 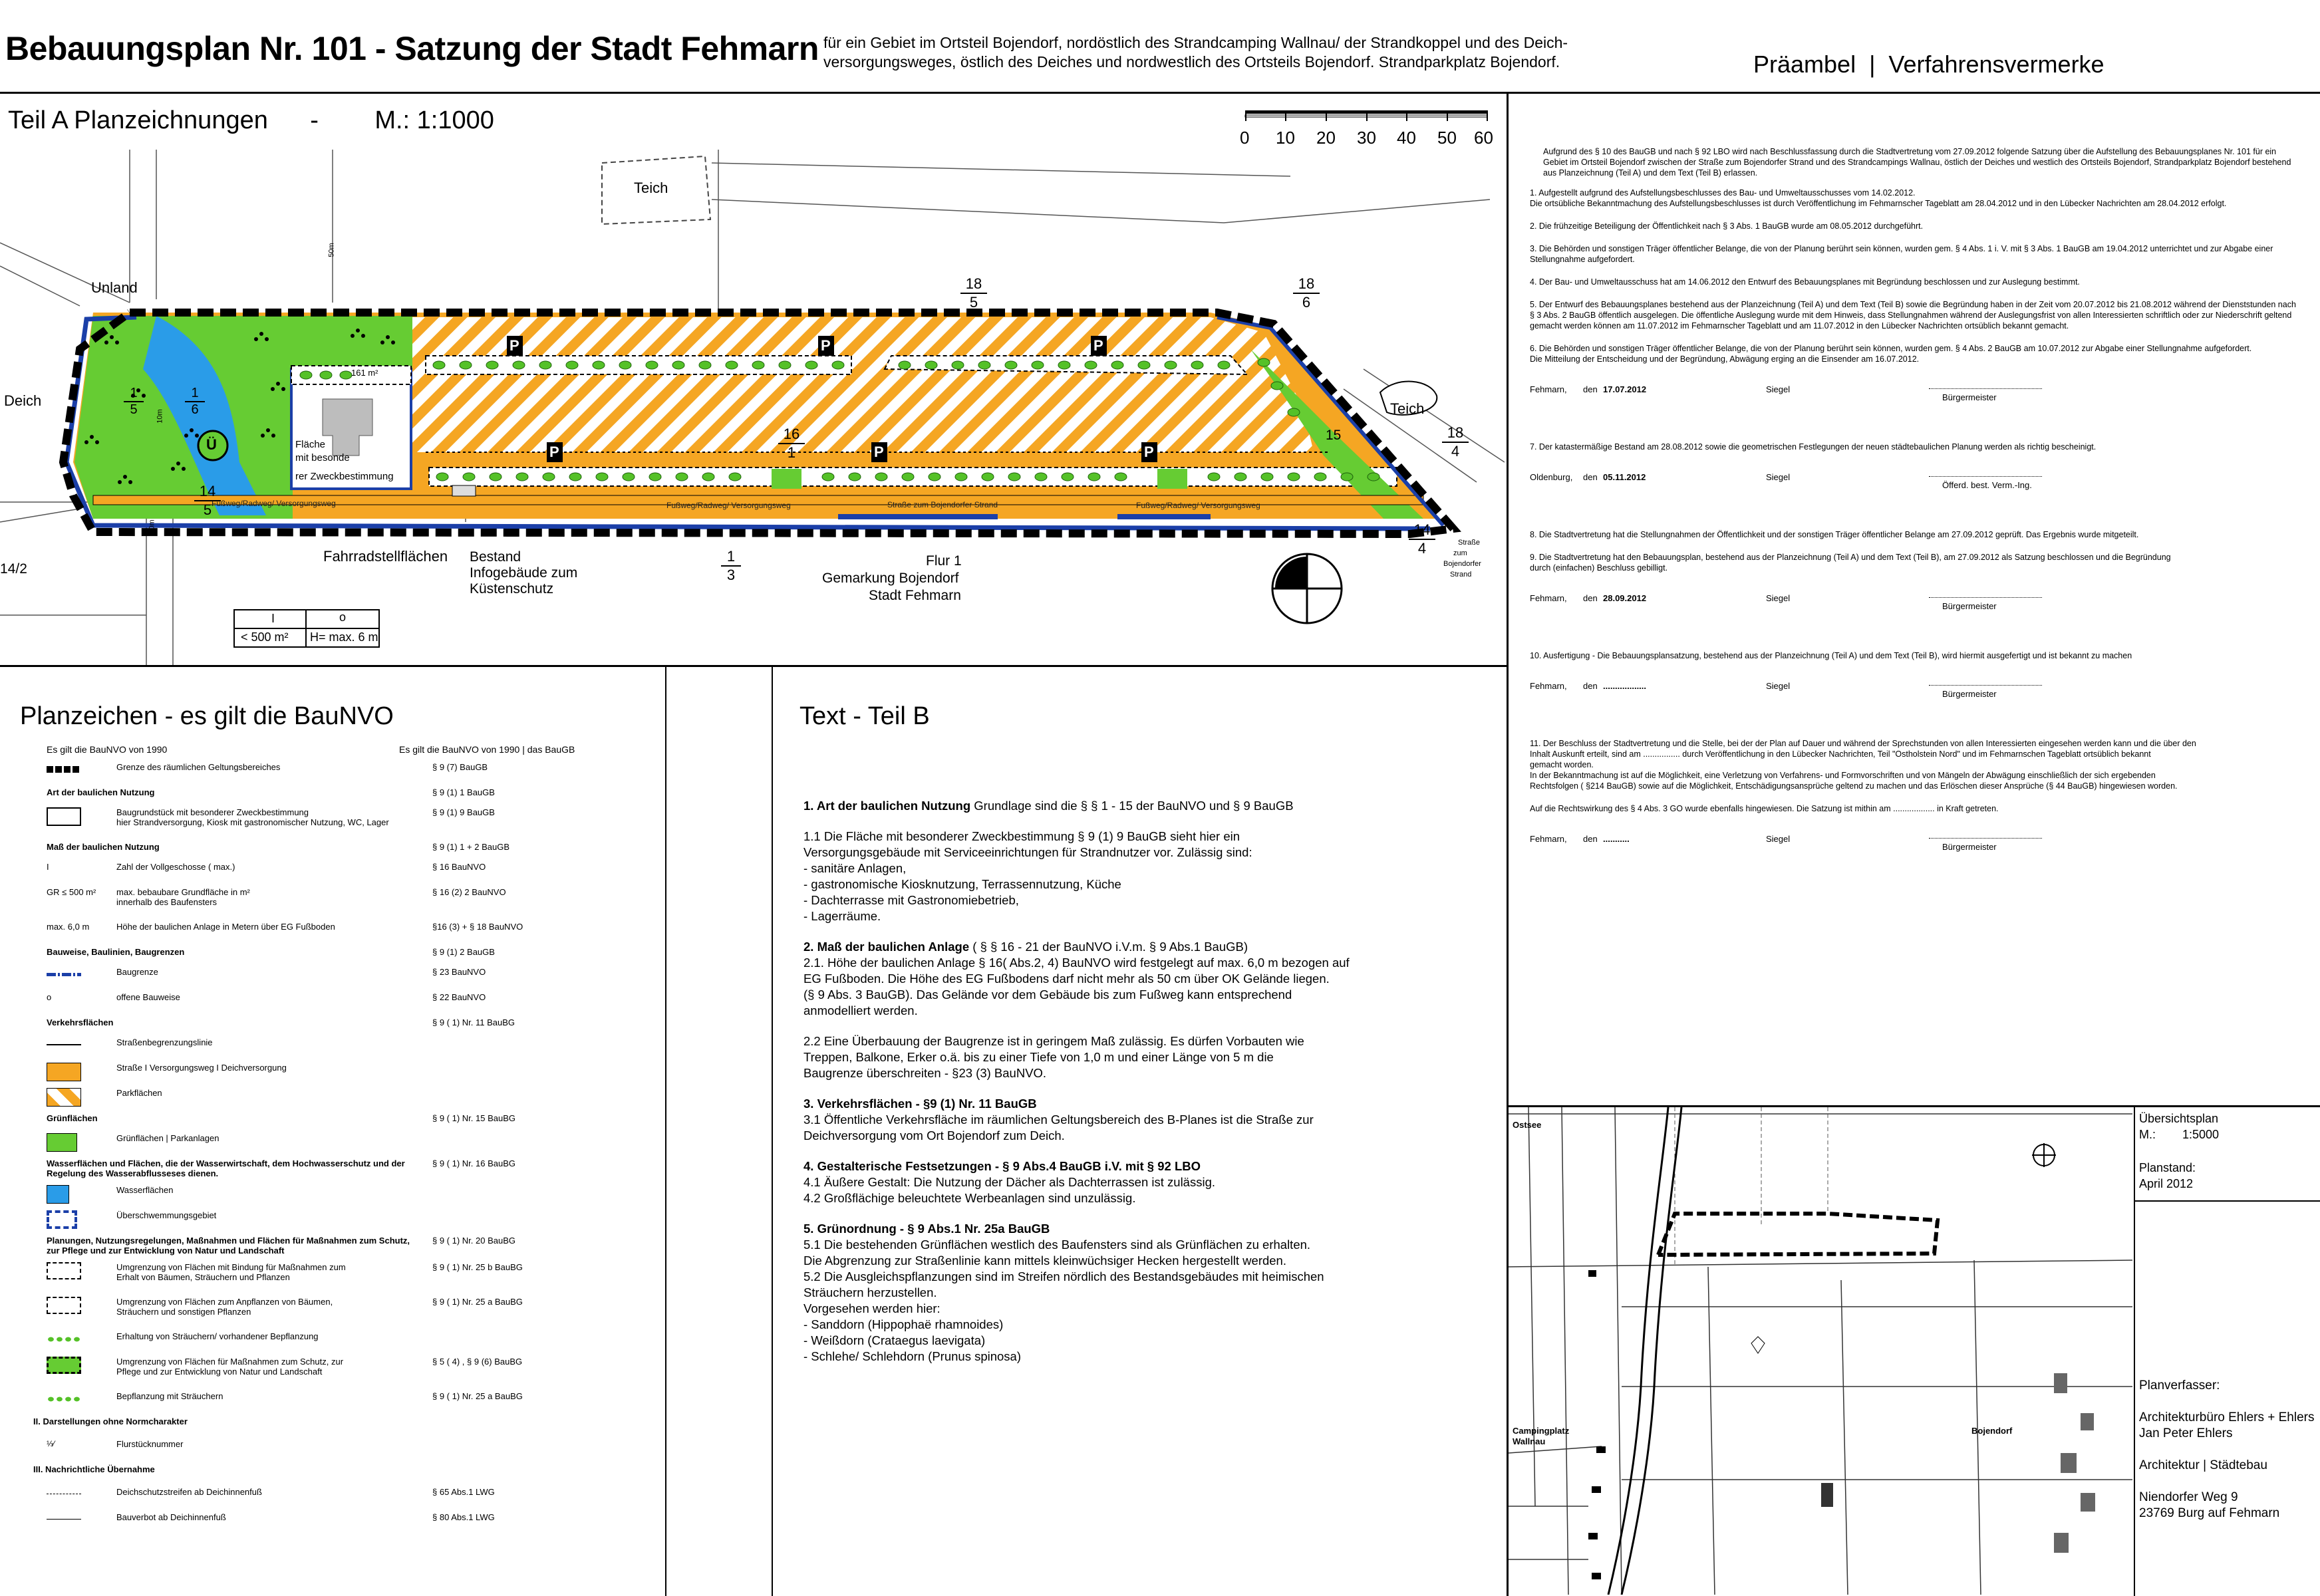 I want to click on parcel-number: 18 6, so click(x=1306, y=293).